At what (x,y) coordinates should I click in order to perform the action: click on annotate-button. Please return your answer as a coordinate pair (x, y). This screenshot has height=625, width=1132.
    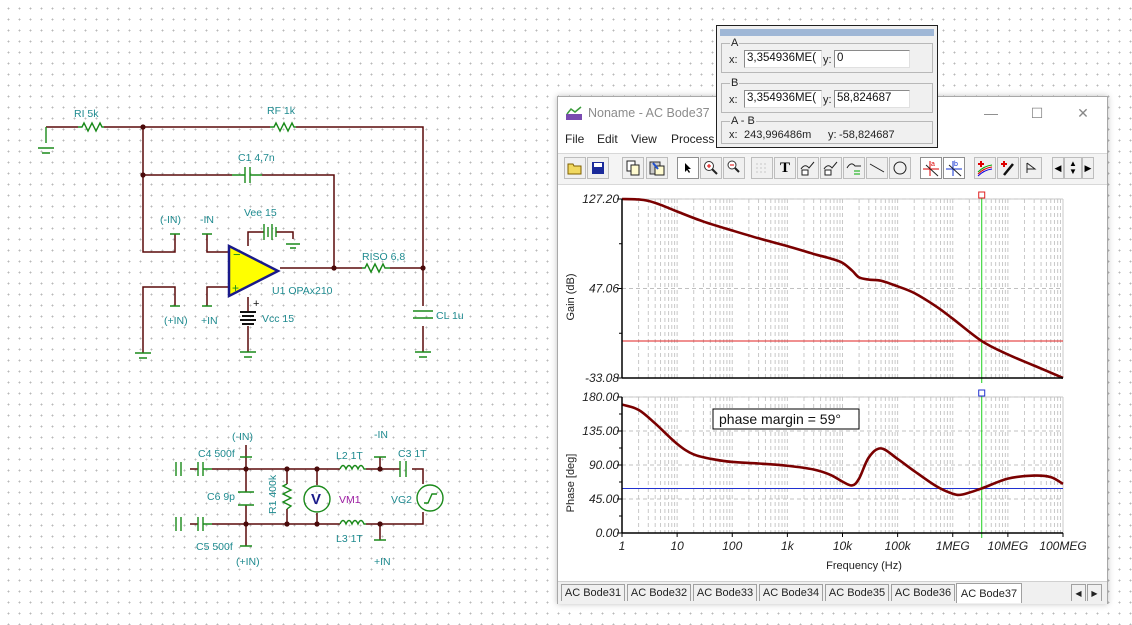
    Looking at the image, I should click on (808, 168).